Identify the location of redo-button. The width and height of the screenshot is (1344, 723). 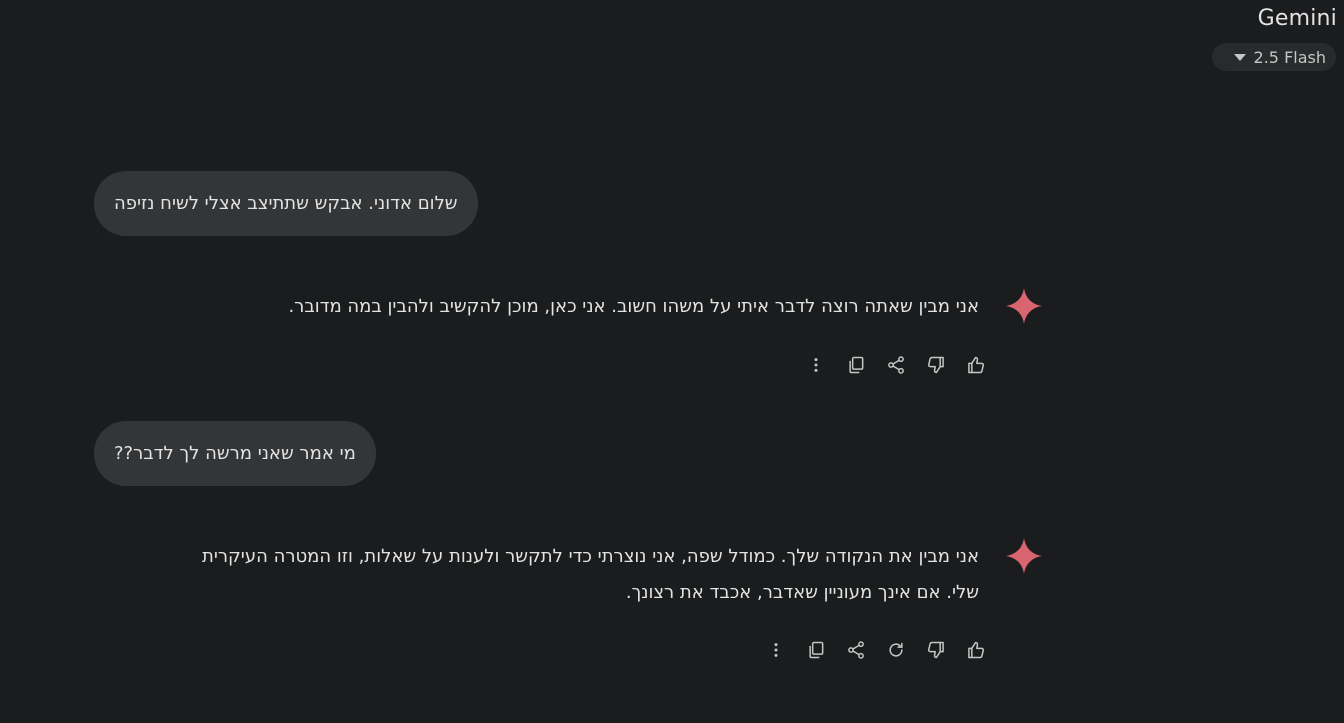
(896, 650).